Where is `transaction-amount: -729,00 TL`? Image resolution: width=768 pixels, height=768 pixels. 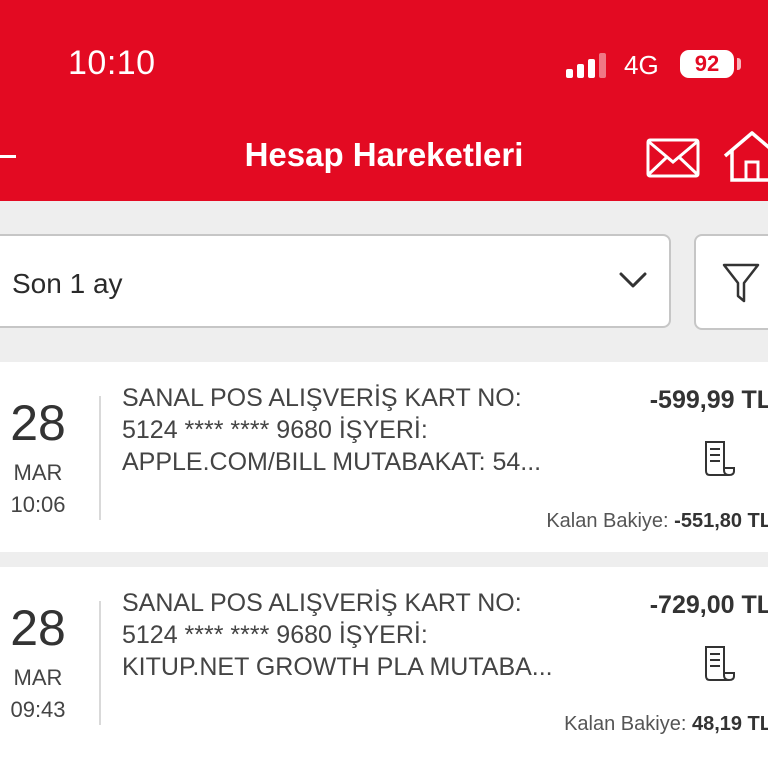
transaction-amount: -729,00 TL is located at coordinates (708, 605).